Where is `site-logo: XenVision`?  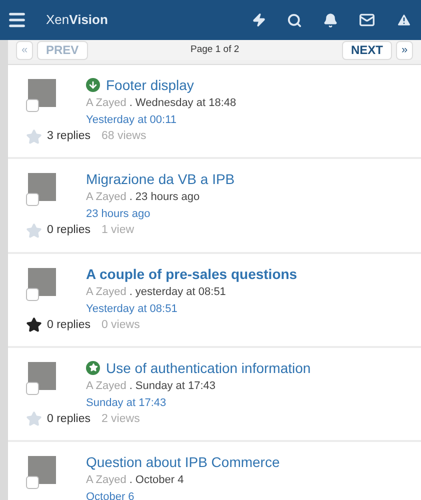 site-logo: XenVision is located at coordinates (77, 20).